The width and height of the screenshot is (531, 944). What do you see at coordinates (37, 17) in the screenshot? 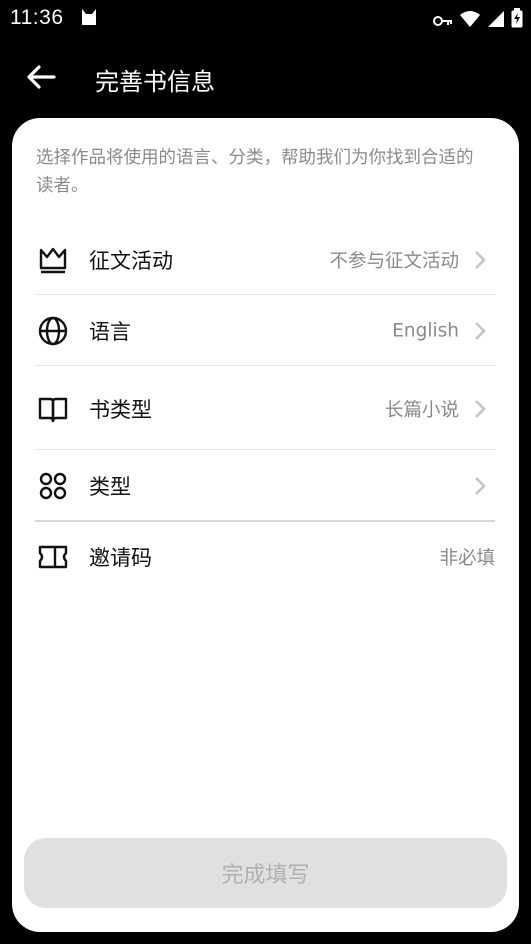
I see `status-time: 11:36` at bounding box center [37, 17].